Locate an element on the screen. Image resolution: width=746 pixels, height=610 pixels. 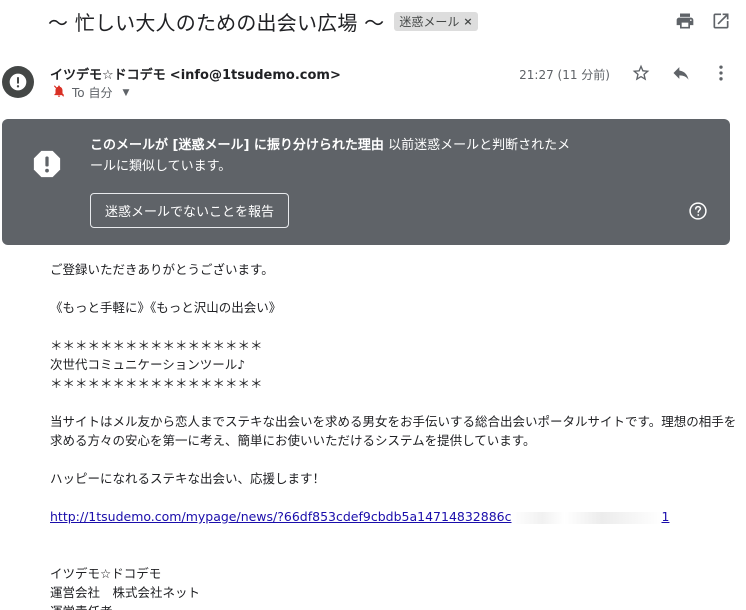
sender-avatar is located at coordinates (18, 82).